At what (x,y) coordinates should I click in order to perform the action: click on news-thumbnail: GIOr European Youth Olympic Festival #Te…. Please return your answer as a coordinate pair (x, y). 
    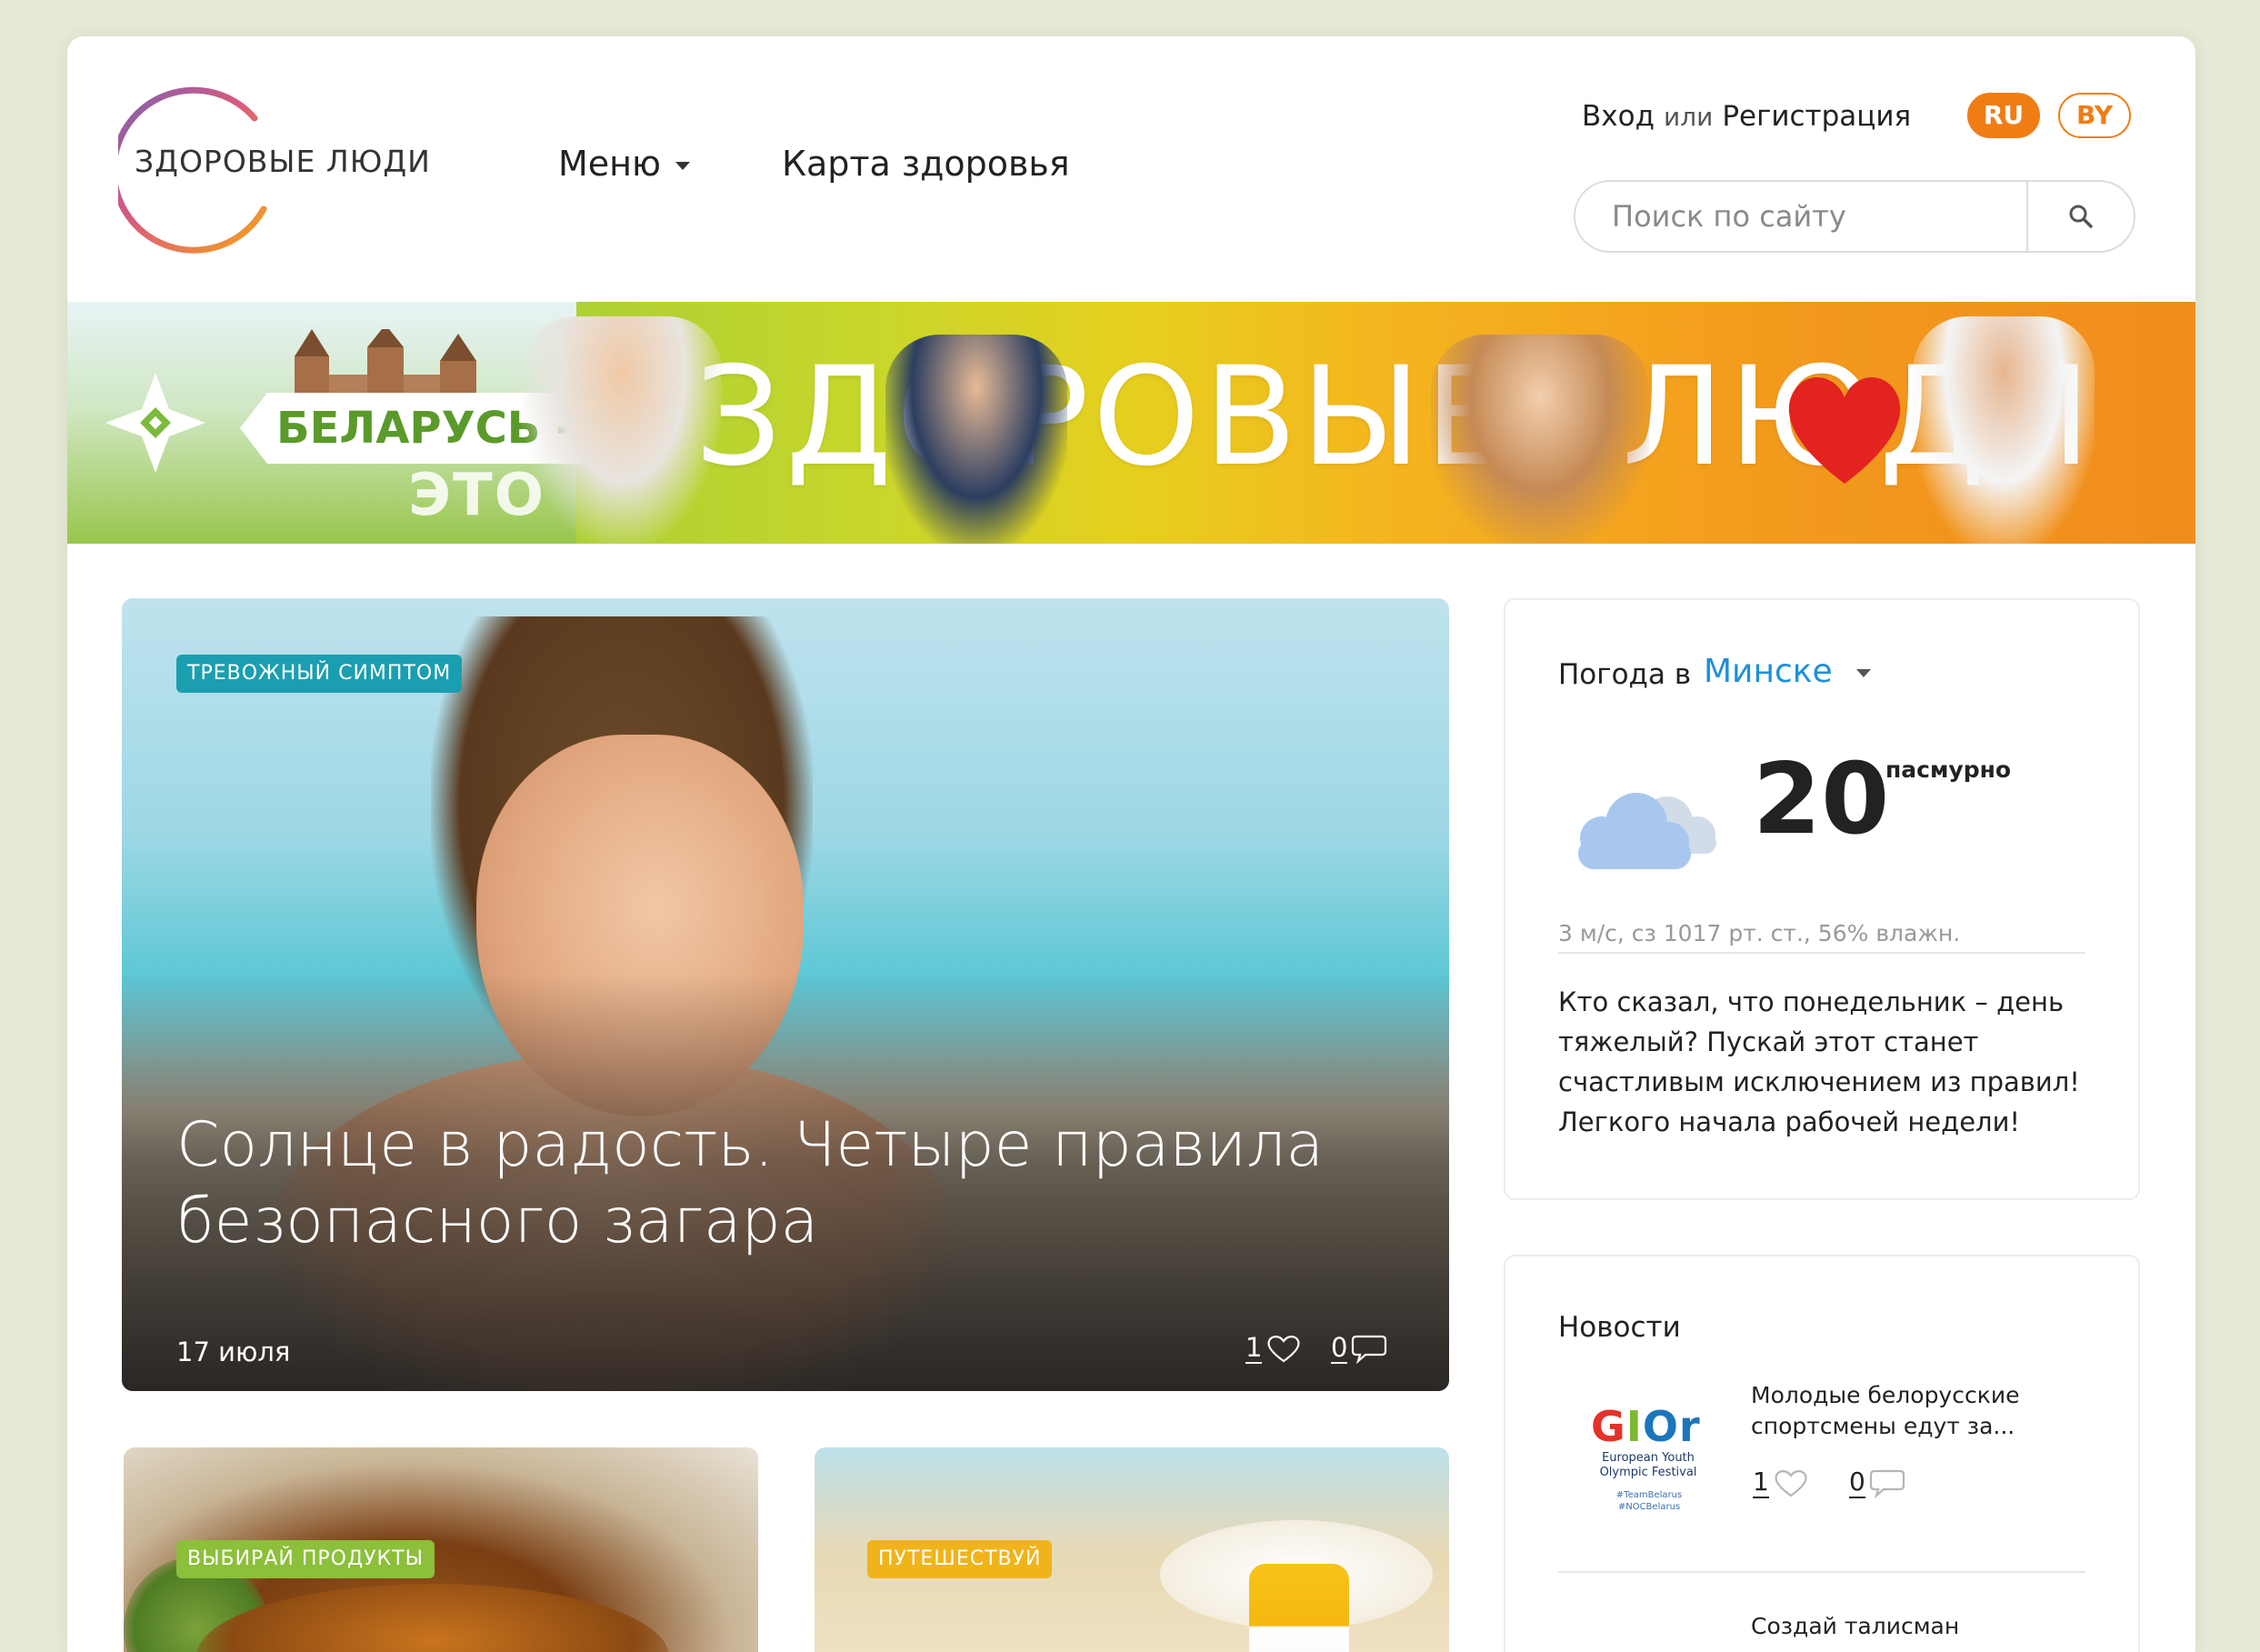
    Looking at the image, I should click on (1640, 1456).